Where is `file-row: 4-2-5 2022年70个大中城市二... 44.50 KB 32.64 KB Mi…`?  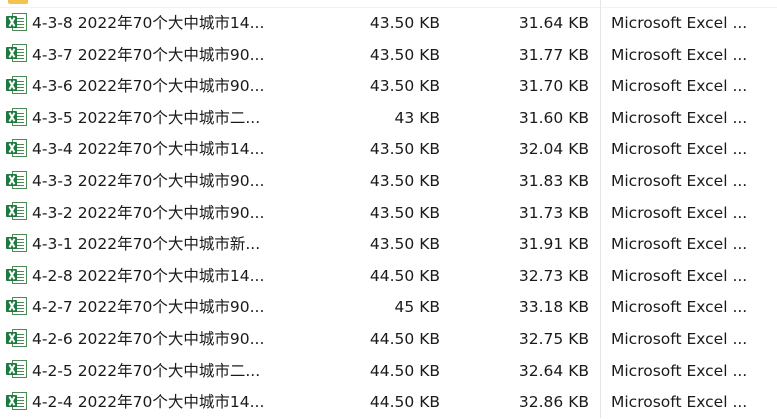 file-row: 4-2-5 2022年70个大中城市二... 44.50 KB 32.64 KB Mi… is located at coordinates (388, 372).